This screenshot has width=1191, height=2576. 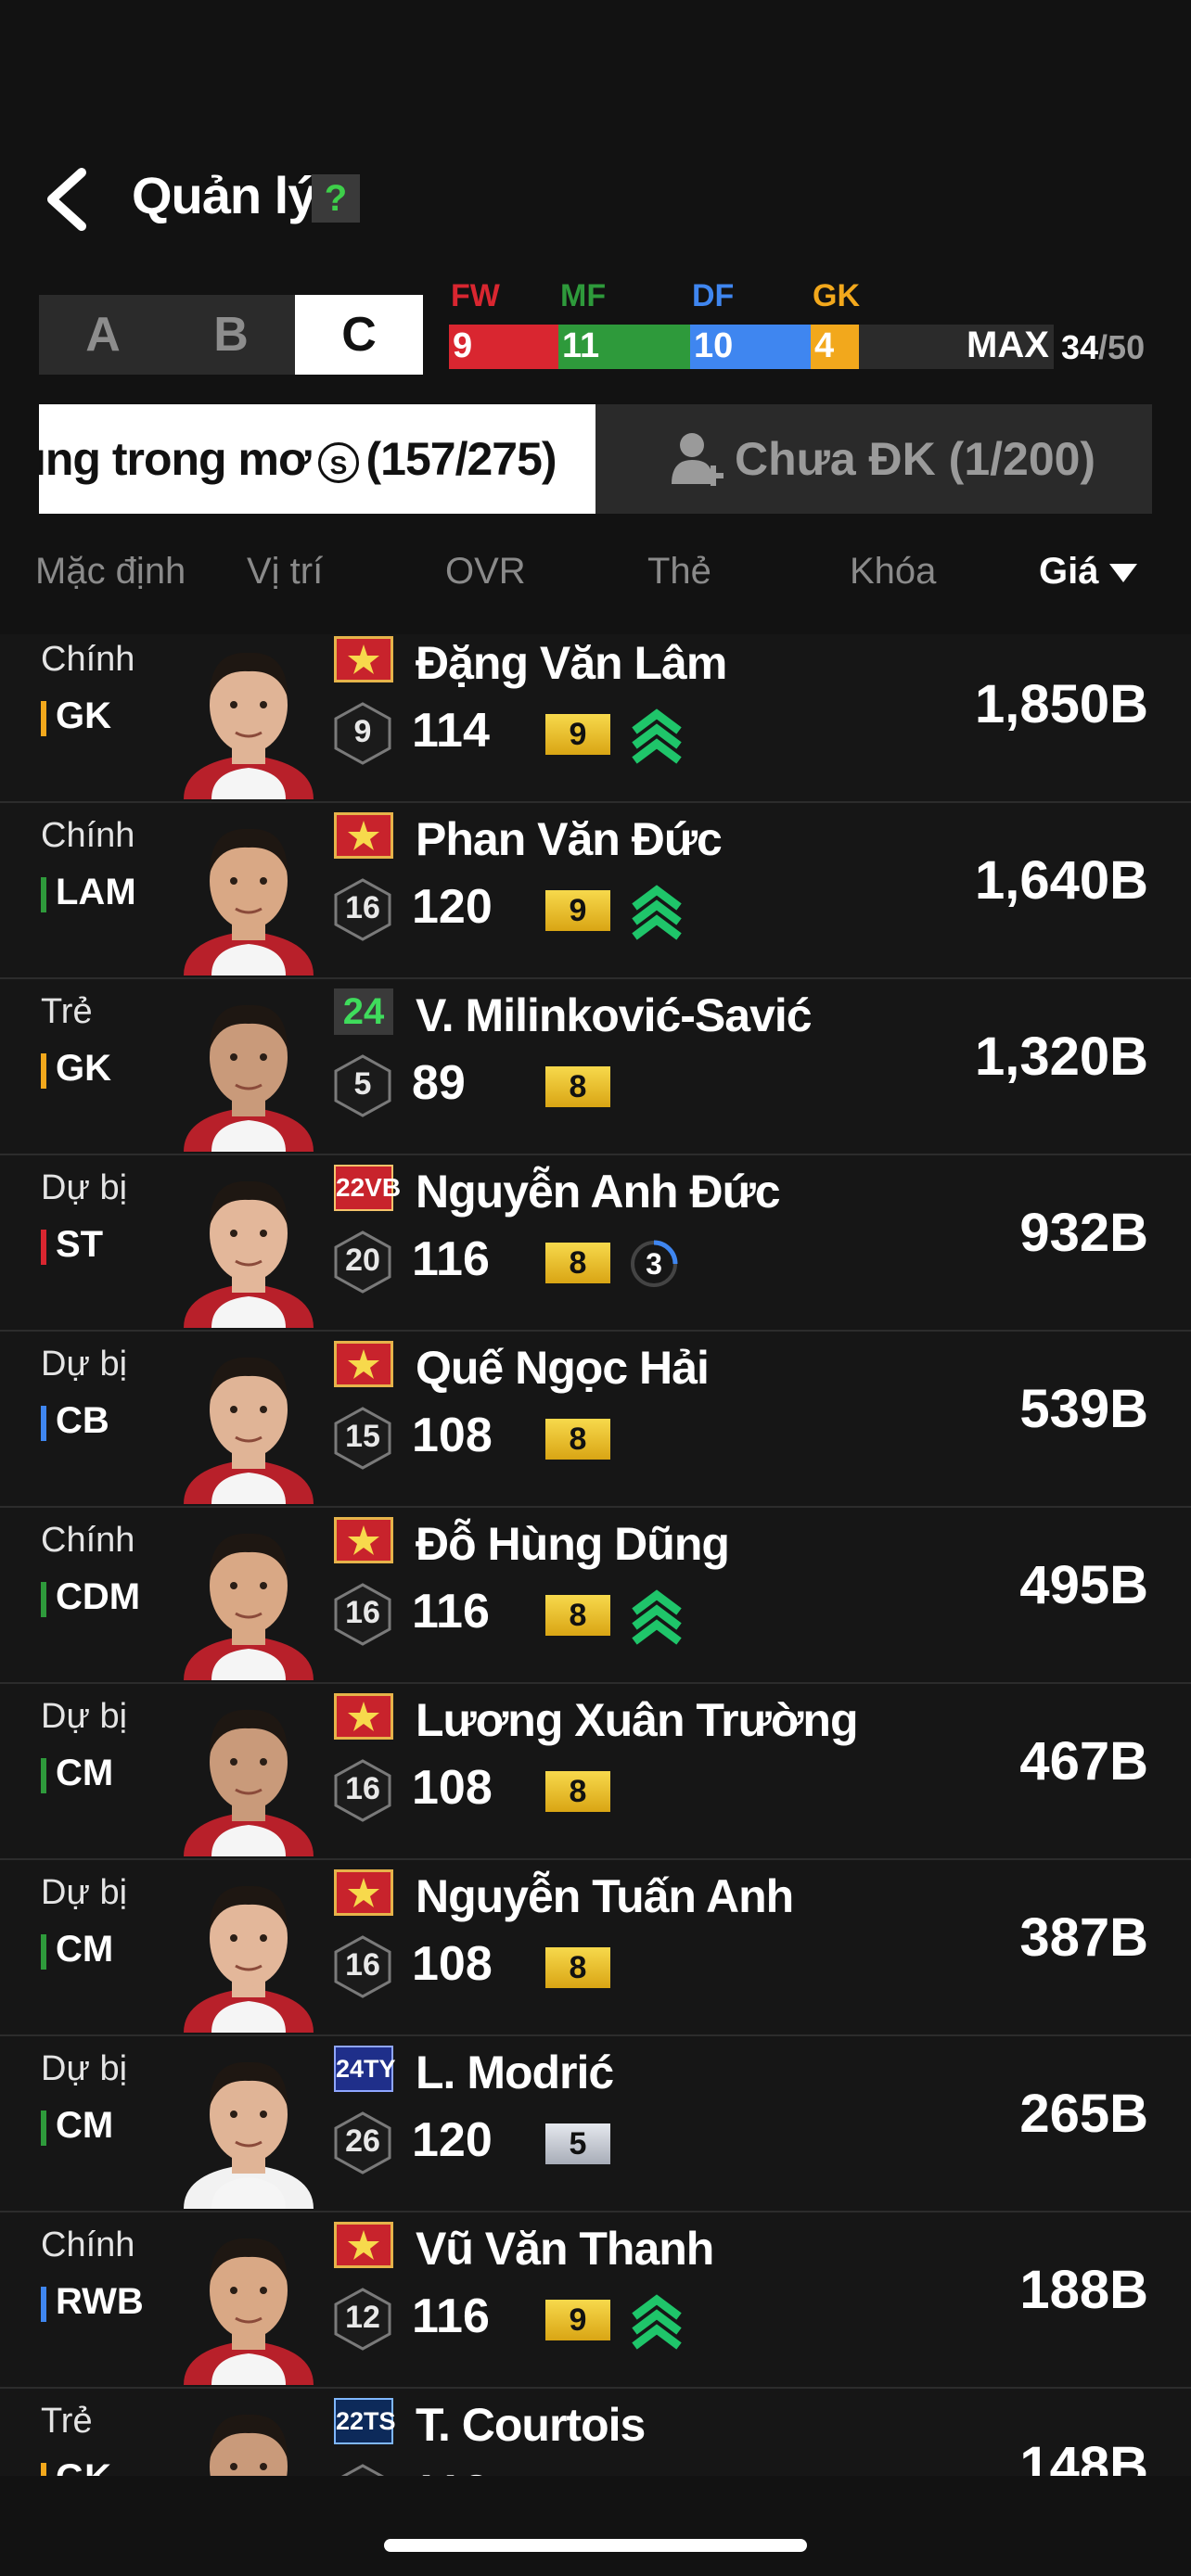 What do you see at coordinates (1122, 347) in the screenshot?
I see `squad-capacity: /50` at bounding box center [1122, 347].